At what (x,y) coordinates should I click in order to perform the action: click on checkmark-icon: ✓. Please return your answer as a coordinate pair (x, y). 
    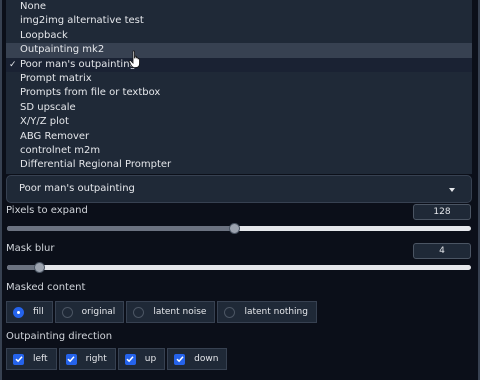
    Looking at the image, I should click on (13, 64).